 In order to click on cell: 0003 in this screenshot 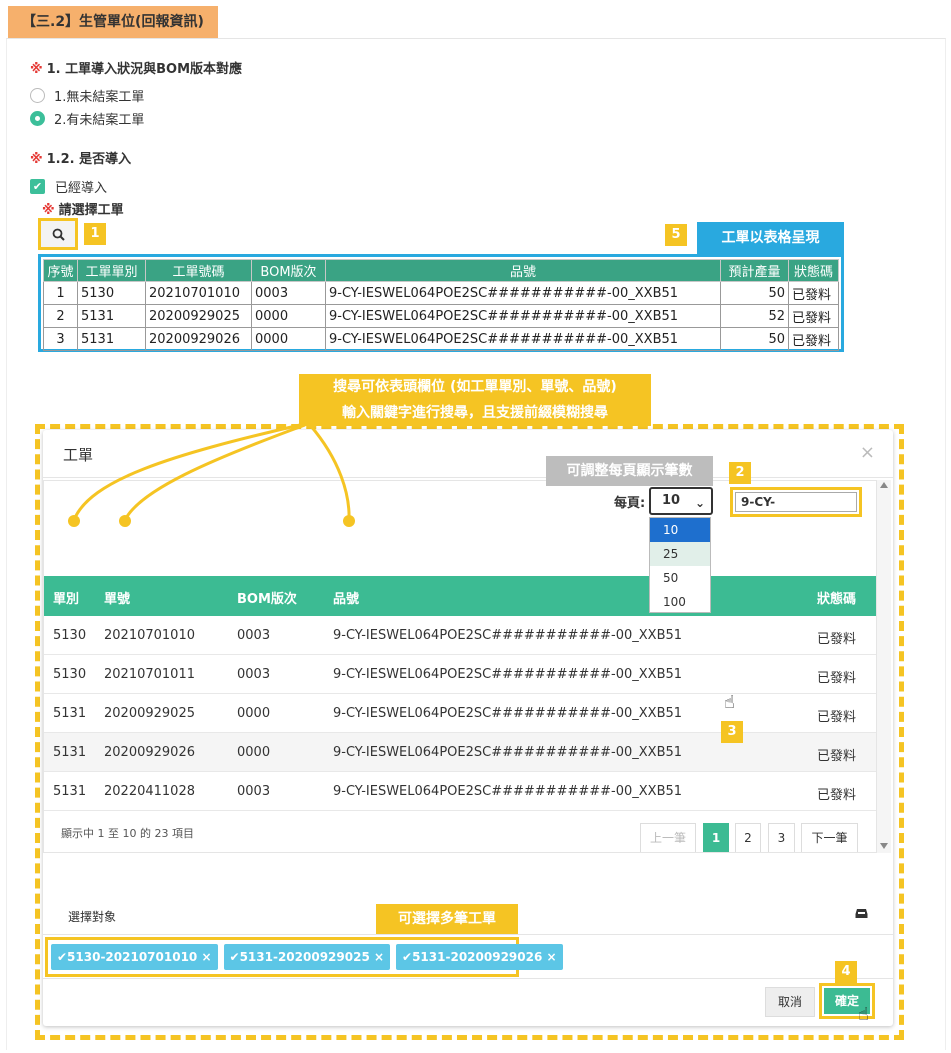, I will do `click(254, 674)`.